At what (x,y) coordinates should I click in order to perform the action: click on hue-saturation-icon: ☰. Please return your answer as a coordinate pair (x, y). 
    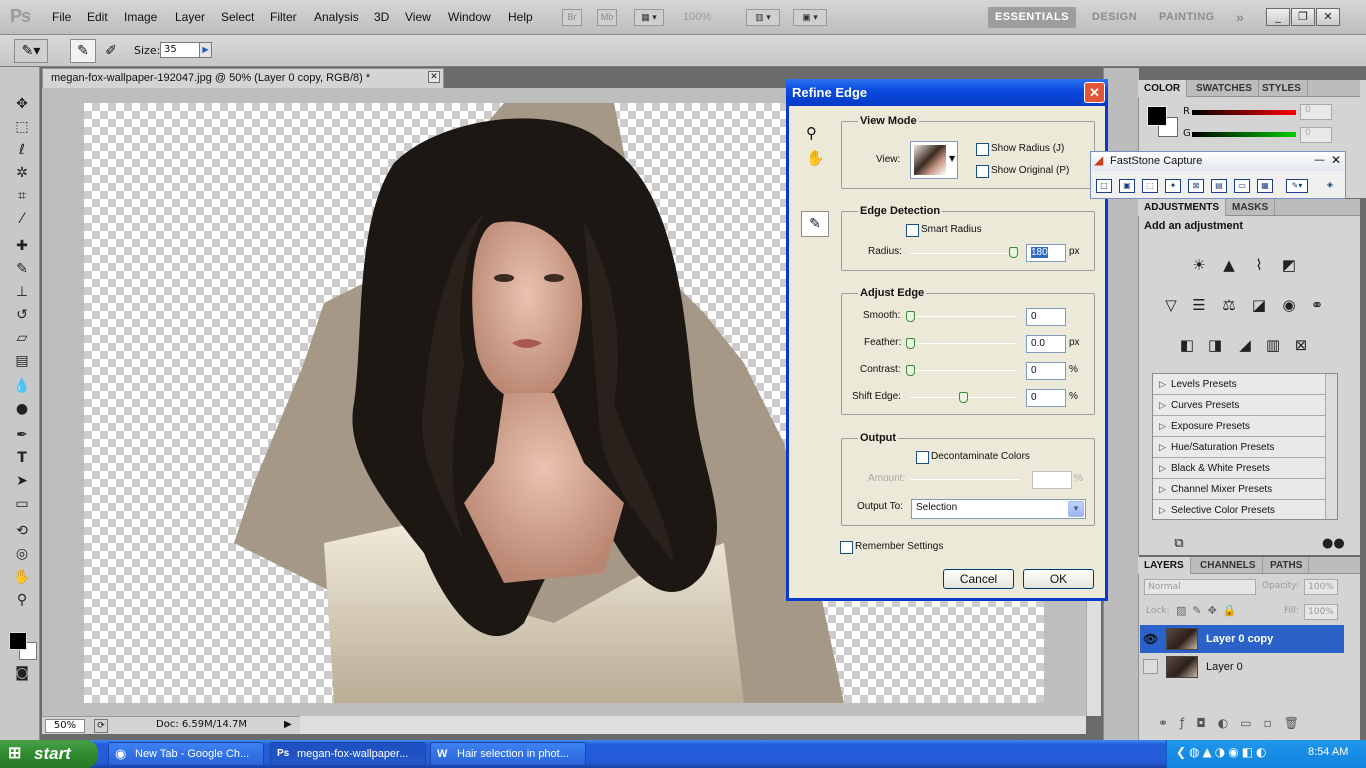
    Looking at the image, I should click on (1199, 305).